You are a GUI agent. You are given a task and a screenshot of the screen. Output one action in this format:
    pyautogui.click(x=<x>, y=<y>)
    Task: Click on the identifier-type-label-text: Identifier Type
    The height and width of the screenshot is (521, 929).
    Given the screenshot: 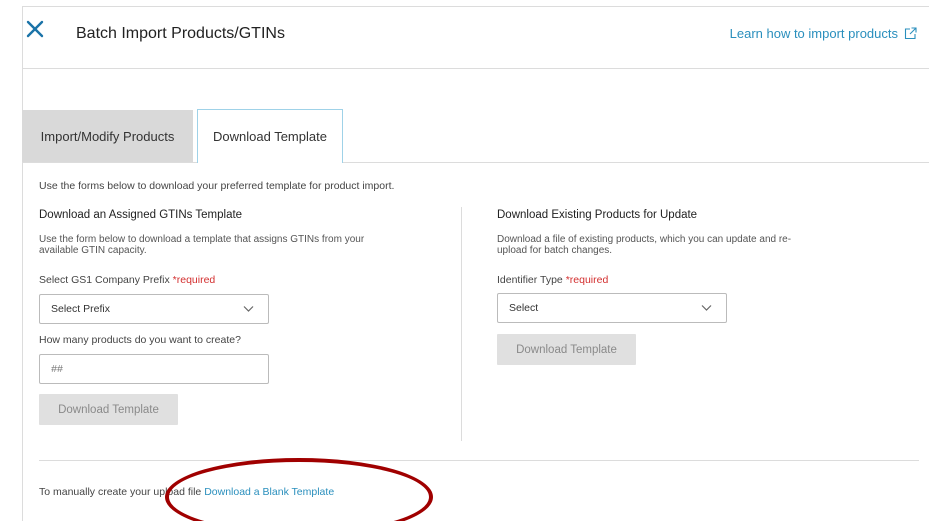 What is the action you would take?
    pyautogui.click(x=530, y=280)
    